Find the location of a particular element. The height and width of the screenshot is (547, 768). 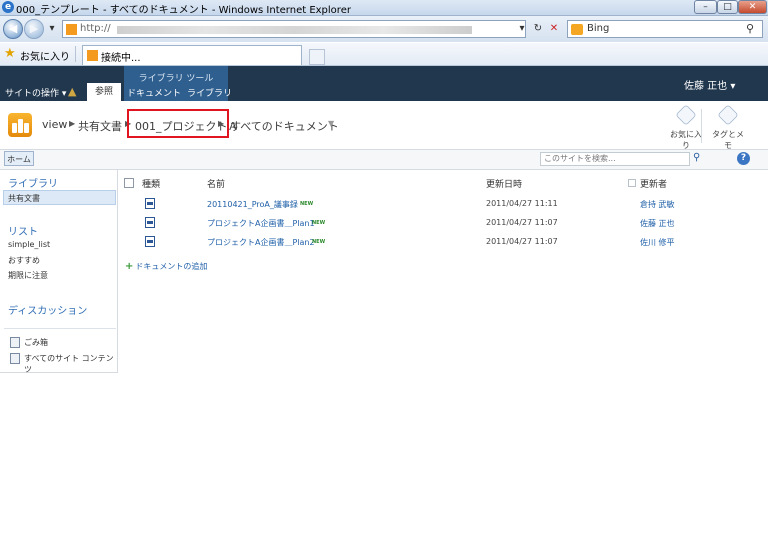

recycle-bin-icon is located at coordinates (15, 342).